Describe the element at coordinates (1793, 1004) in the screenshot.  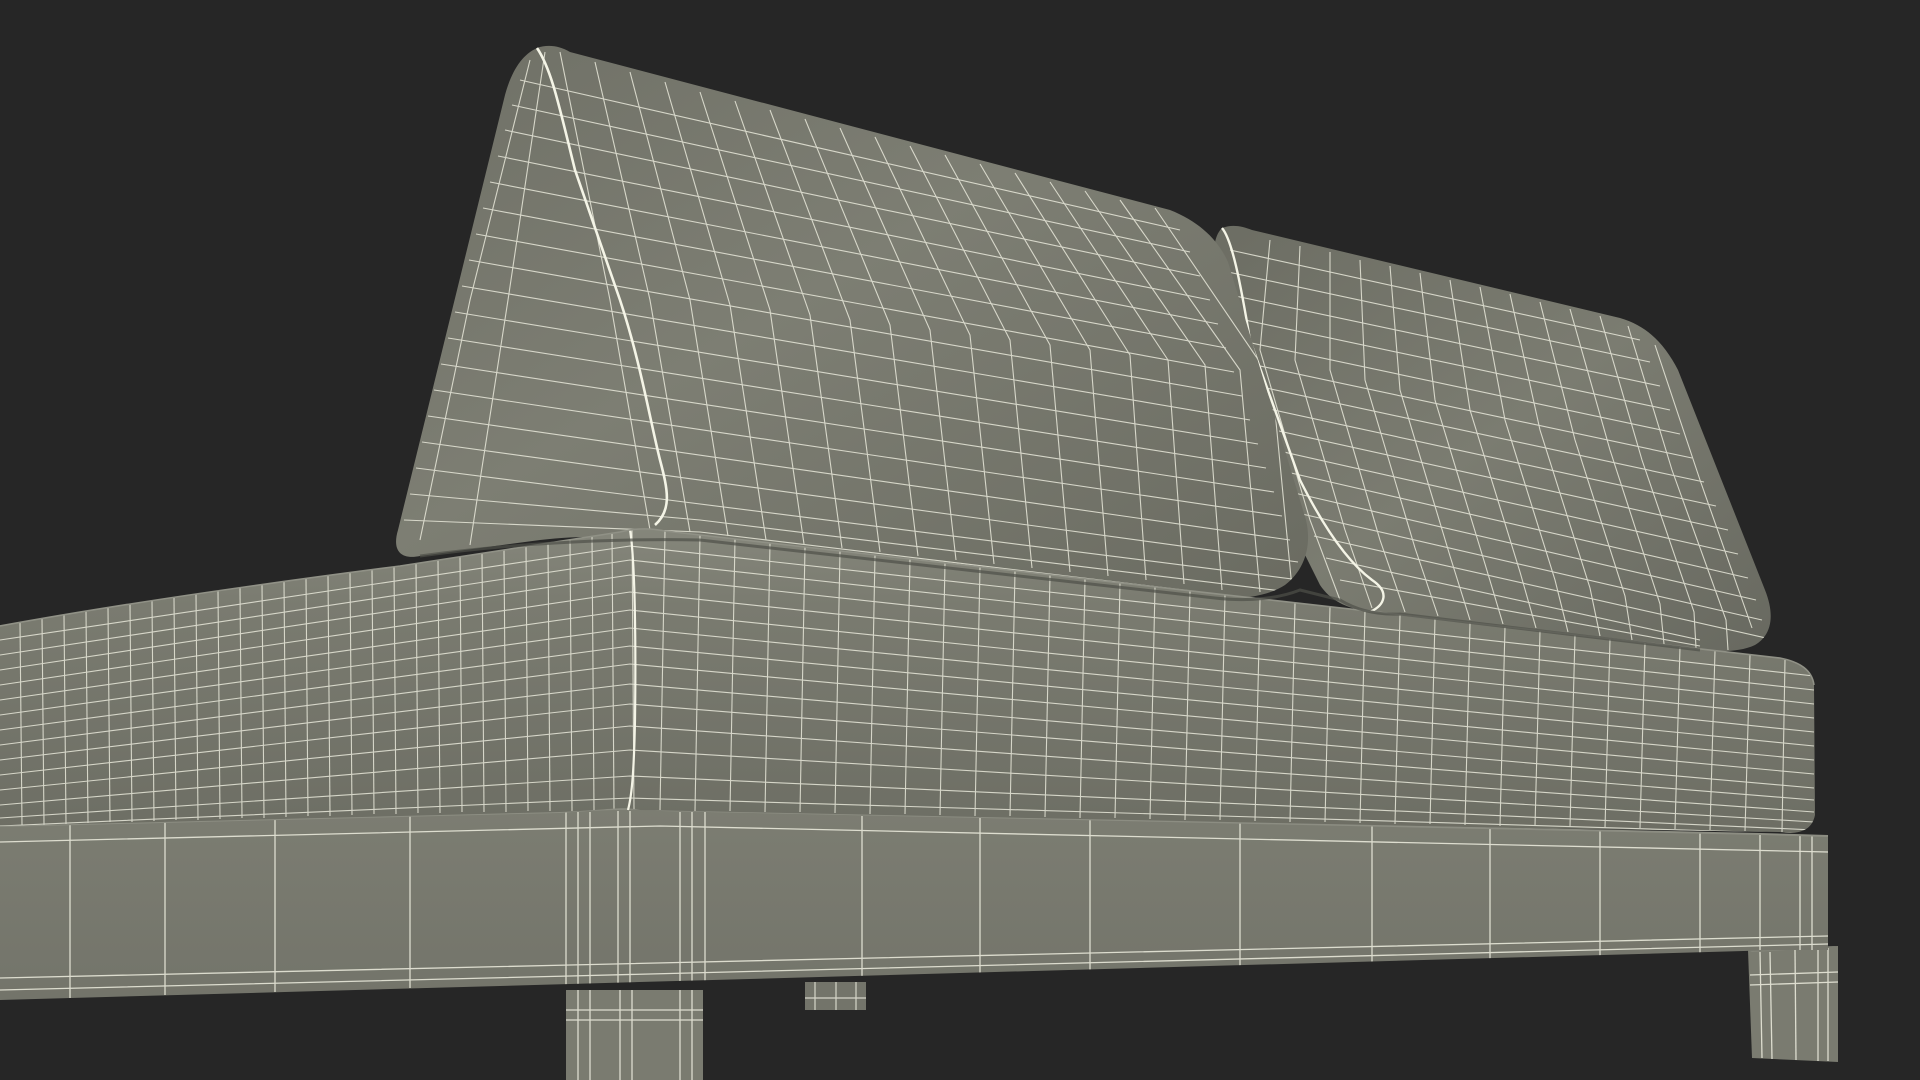
I see `leg-right` at that location.